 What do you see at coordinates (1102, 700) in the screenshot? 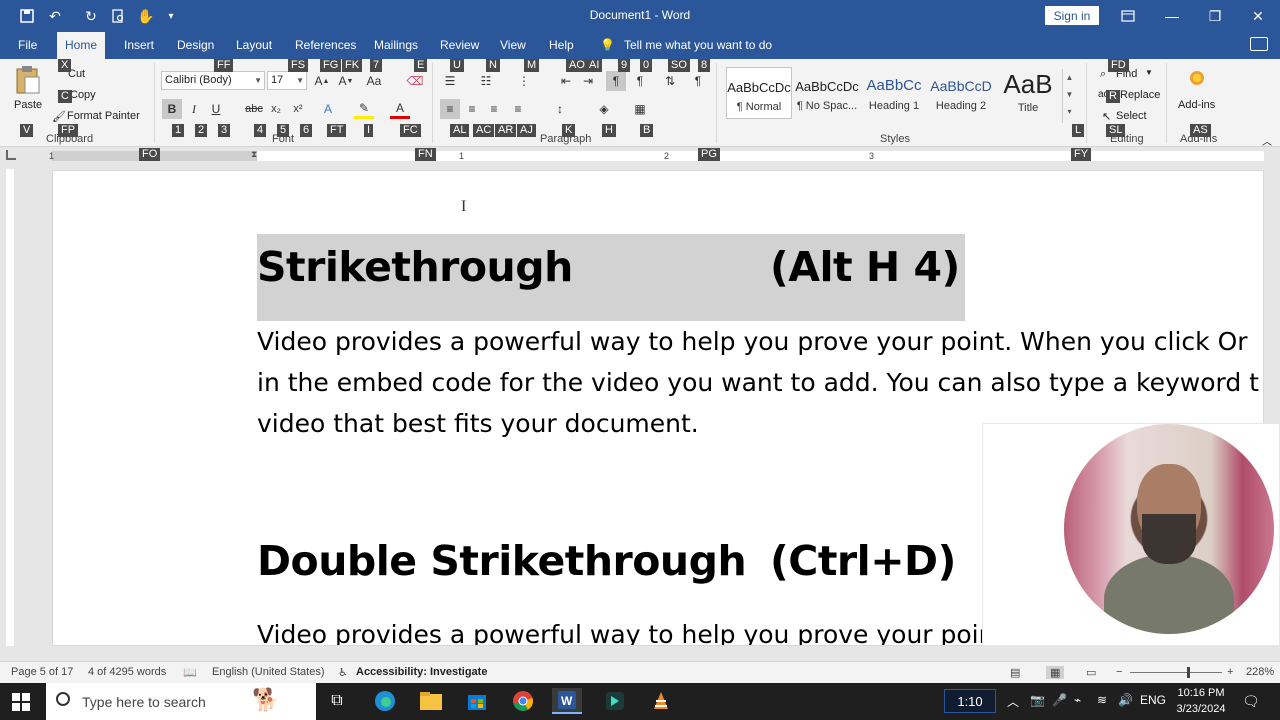
I see `wifi-icon: ≋` at bounding box center [1102, 700].